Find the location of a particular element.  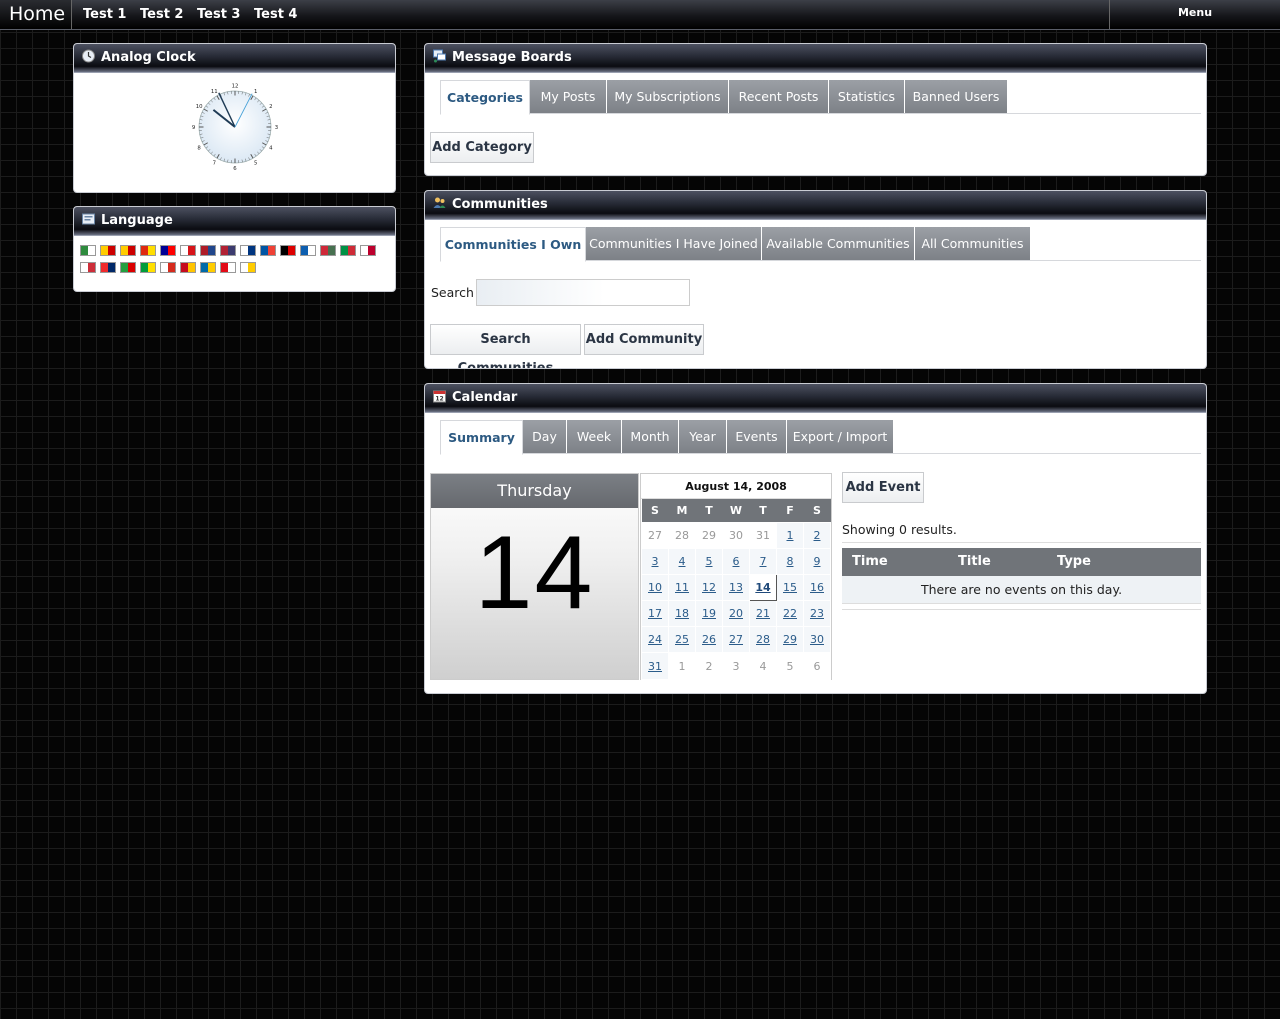

calendar-day: 2 is located at coordinates (817, 535).